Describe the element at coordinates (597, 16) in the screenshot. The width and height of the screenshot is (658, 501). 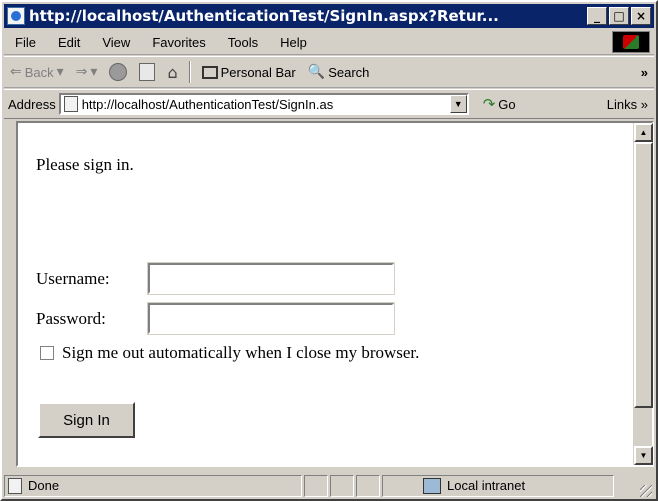
I see `minimize-button: _` at that location.